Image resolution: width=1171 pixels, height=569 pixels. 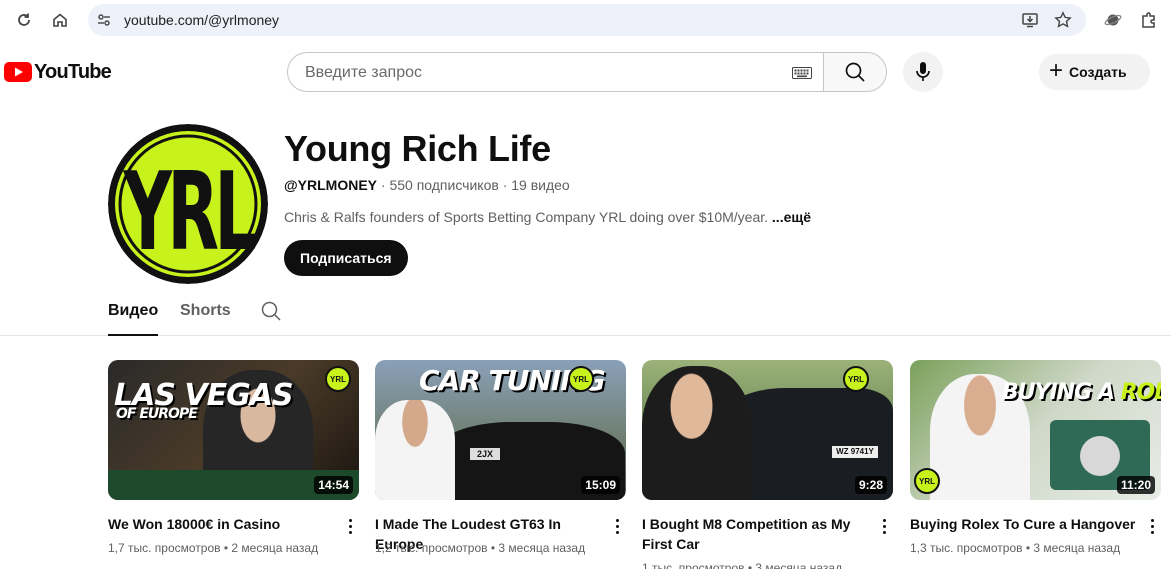 I want to click on video-thumbnail: LAS VEGAS OF EUROPE YRL 14:54, so click(x=233, y=430).